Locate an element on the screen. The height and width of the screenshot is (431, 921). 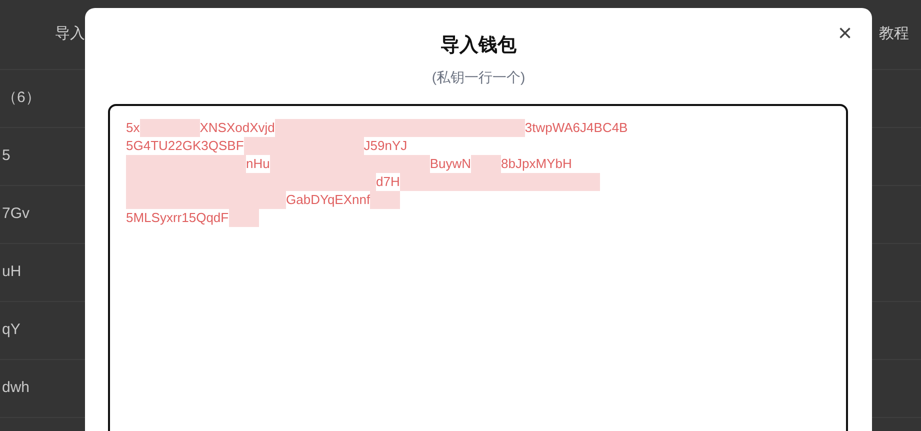
key-text: 8bJpxMYbH is located at coordinates (536, 163).